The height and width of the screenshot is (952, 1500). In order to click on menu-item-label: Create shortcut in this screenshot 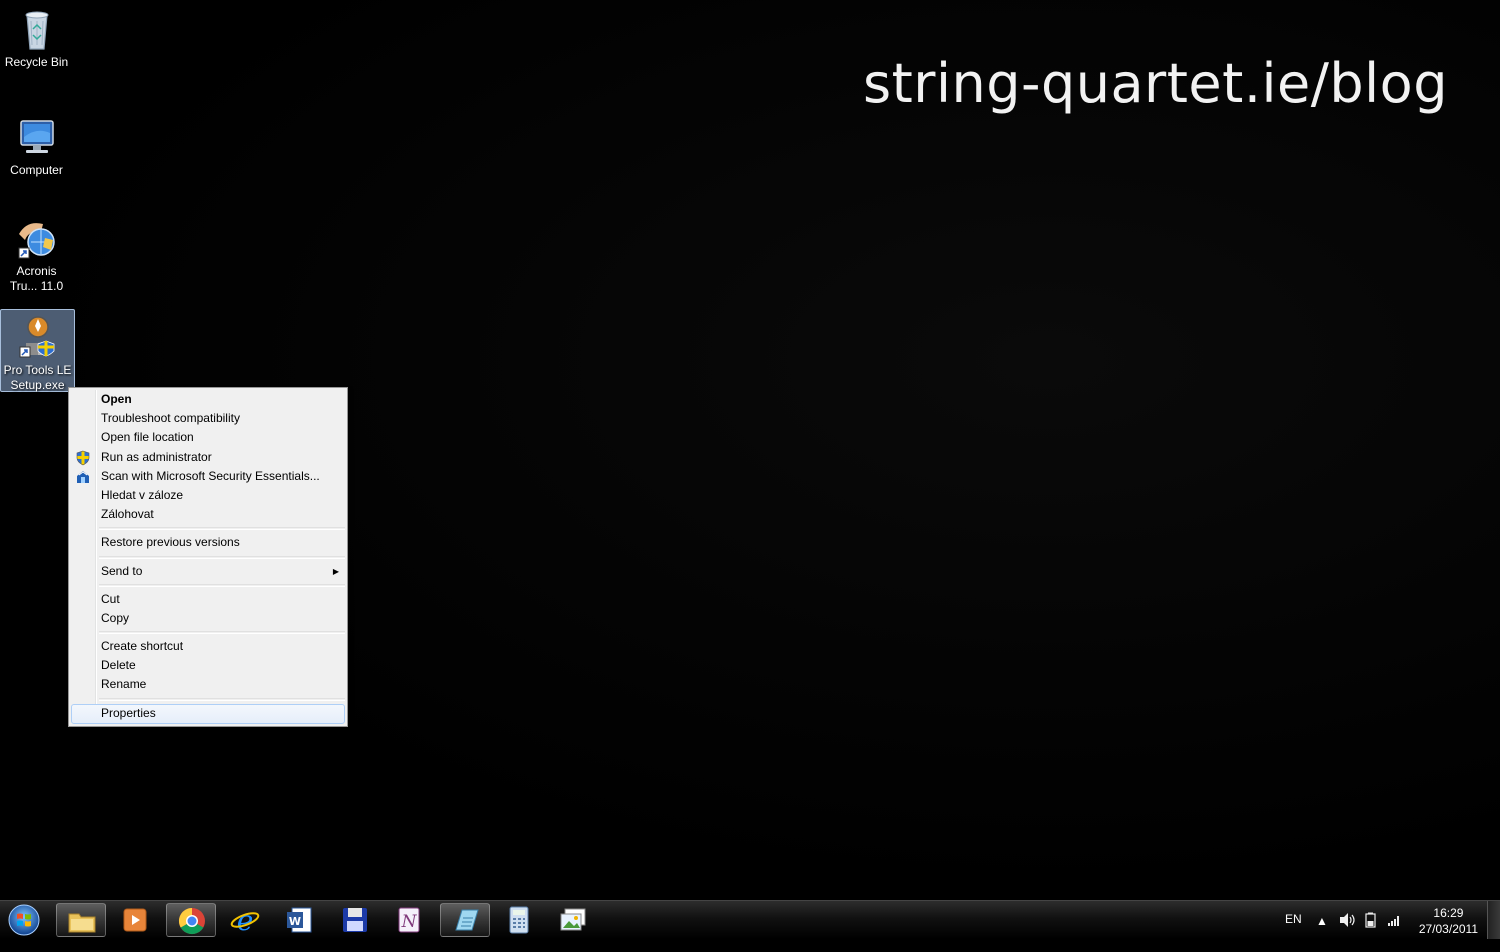, I will do `click(142, 646)`.